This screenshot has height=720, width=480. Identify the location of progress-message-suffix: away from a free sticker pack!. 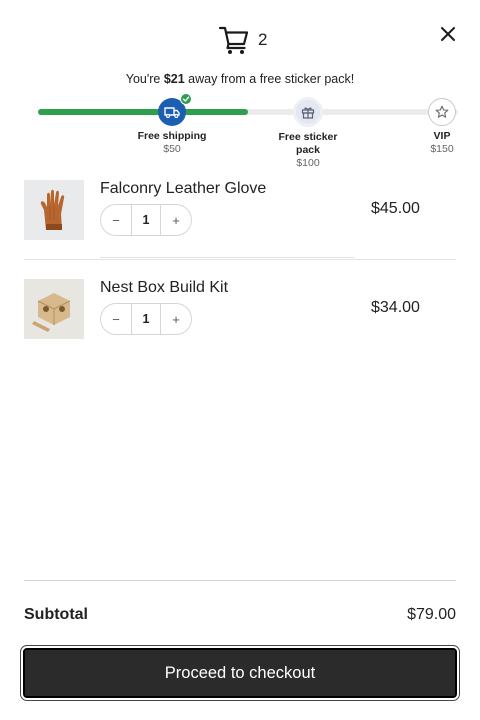
(269, 79).